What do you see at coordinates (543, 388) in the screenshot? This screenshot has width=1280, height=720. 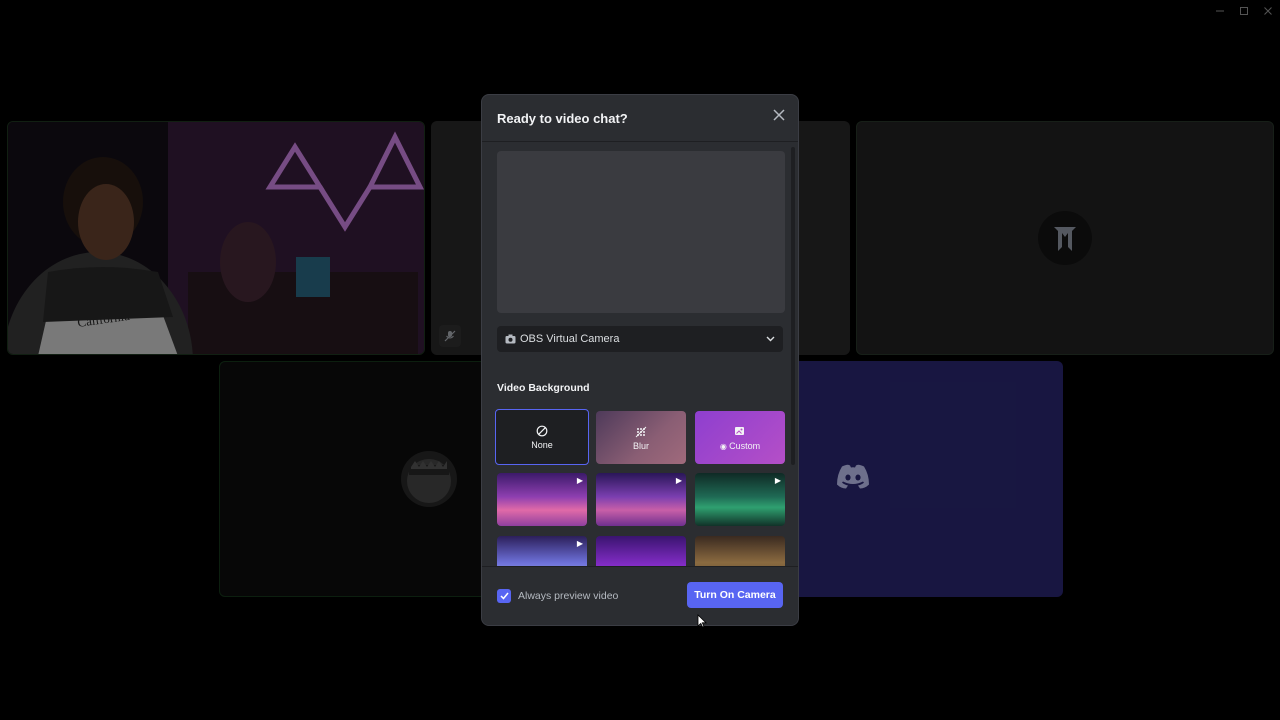 I see `section-label-video-background: Video Background` at bounding box center [543, 388].